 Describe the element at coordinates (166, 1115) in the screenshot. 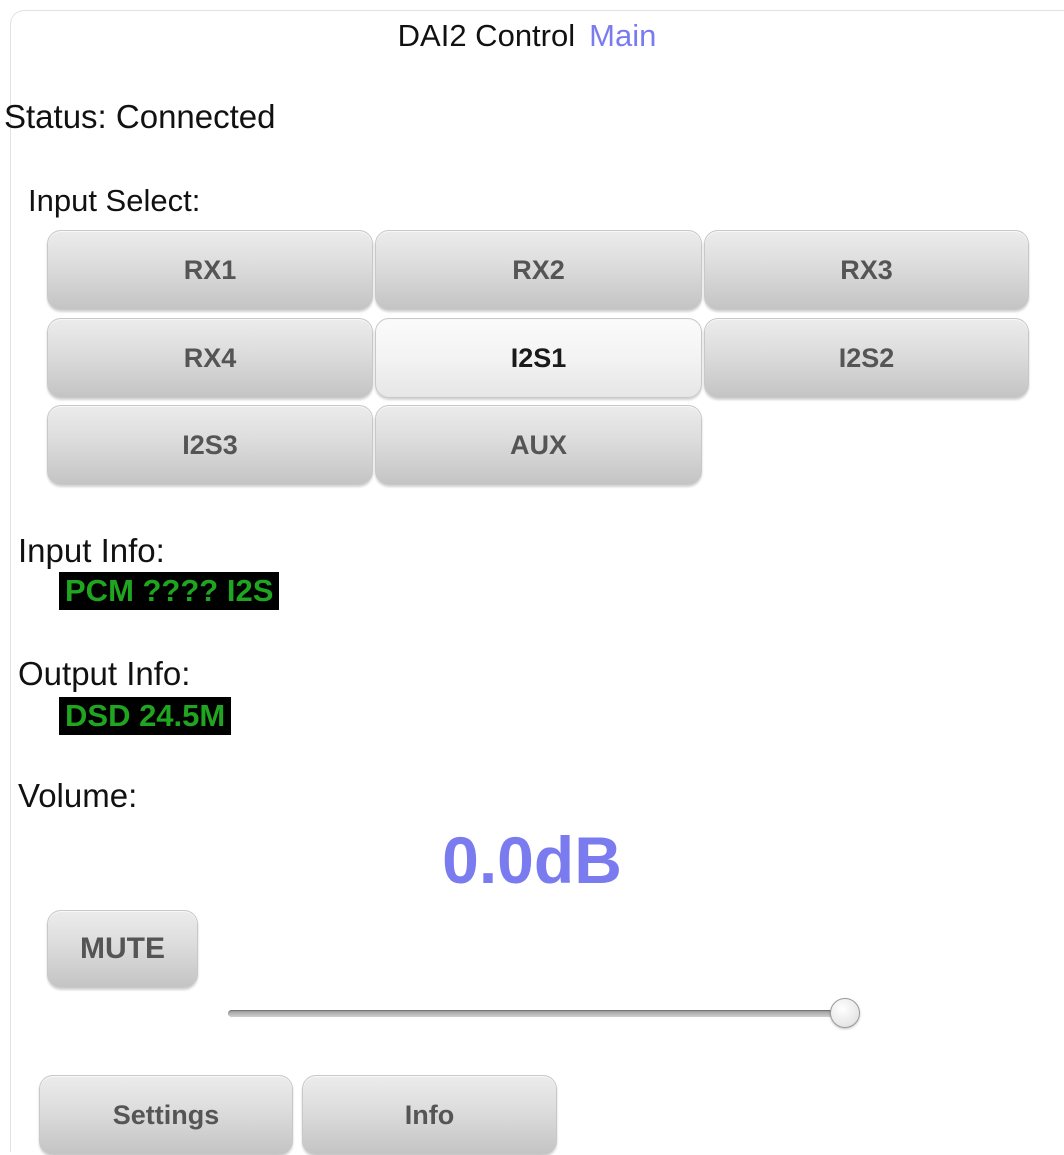

I see `settings-button: Settings` at that location.